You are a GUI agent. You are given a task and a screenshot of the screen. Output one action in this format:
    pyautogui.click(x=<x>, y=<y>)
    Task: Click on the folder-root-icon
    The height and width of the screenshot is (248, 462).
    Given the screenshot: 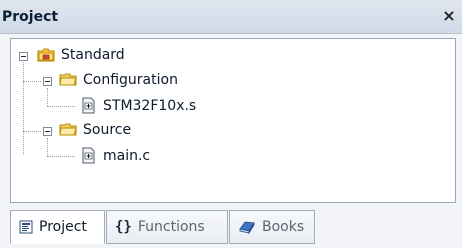 What is the action you would take?
    pyautogui.click(x=46, y=55)
    